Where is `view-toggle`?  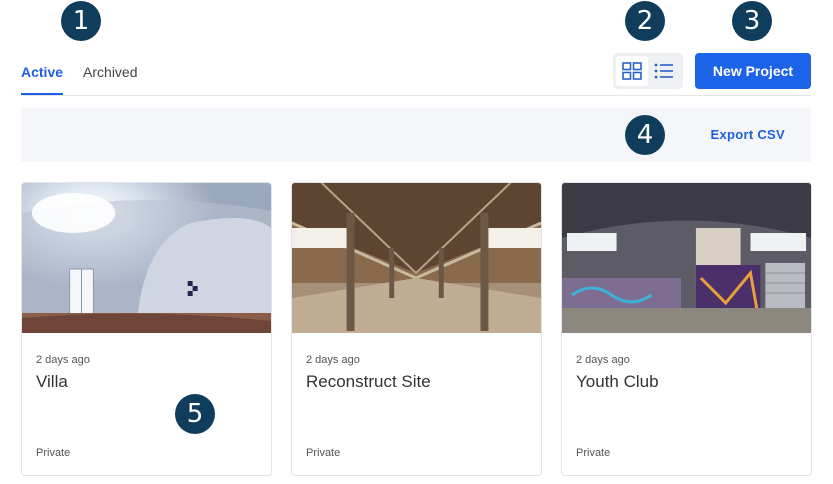 view-toggle is located at coordinates (648, 71).